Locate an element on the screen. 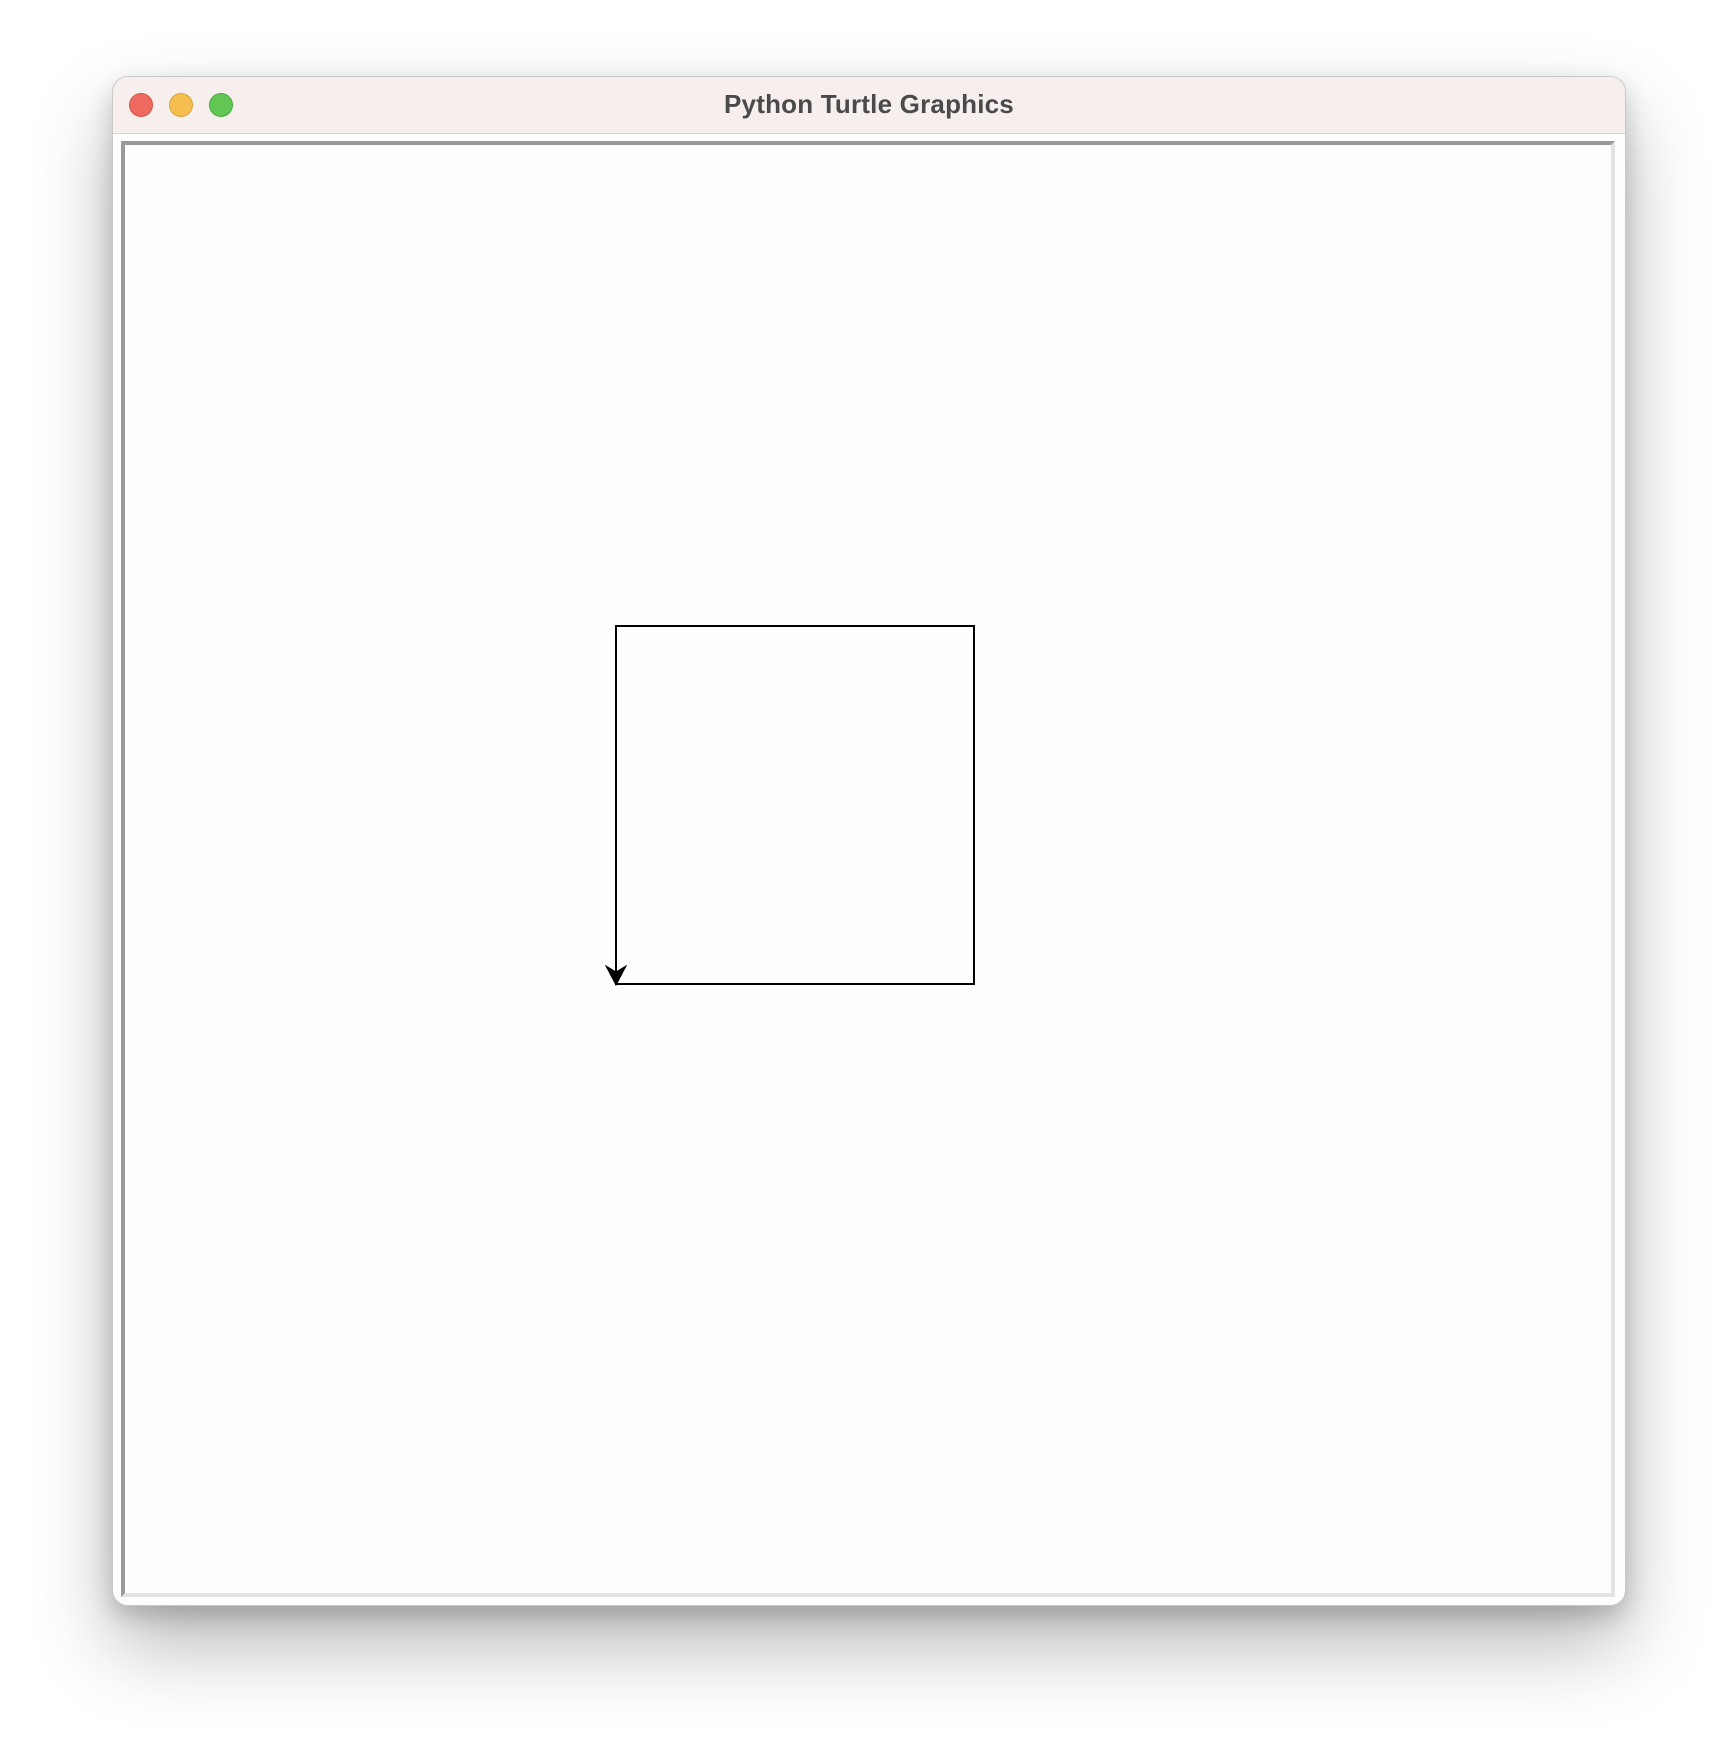 This screenshot has height=1752, width=1736. title-bar: Python Turtle Graphics is located at coordinates (869, 105).